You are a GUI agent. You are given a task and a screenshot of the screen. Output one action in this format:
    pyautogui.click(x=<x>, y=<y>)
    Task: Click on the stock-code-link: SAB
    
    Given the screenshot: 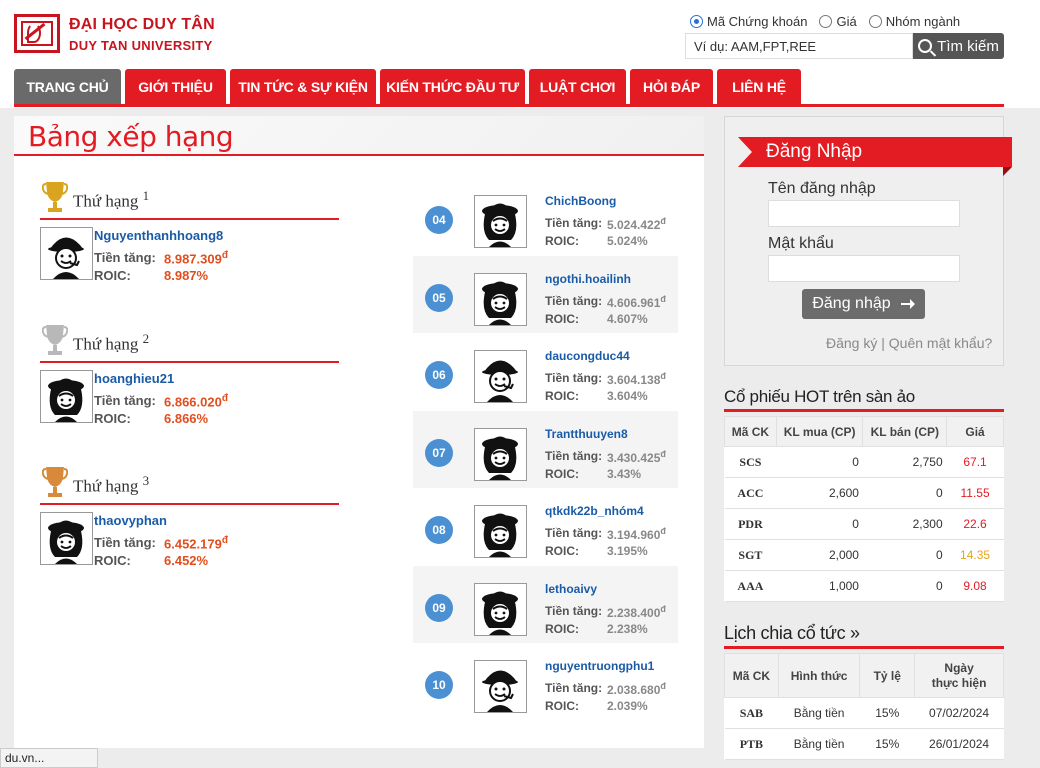 What is the action you would take?
    pyautogui.click(x=751, y=713)
    